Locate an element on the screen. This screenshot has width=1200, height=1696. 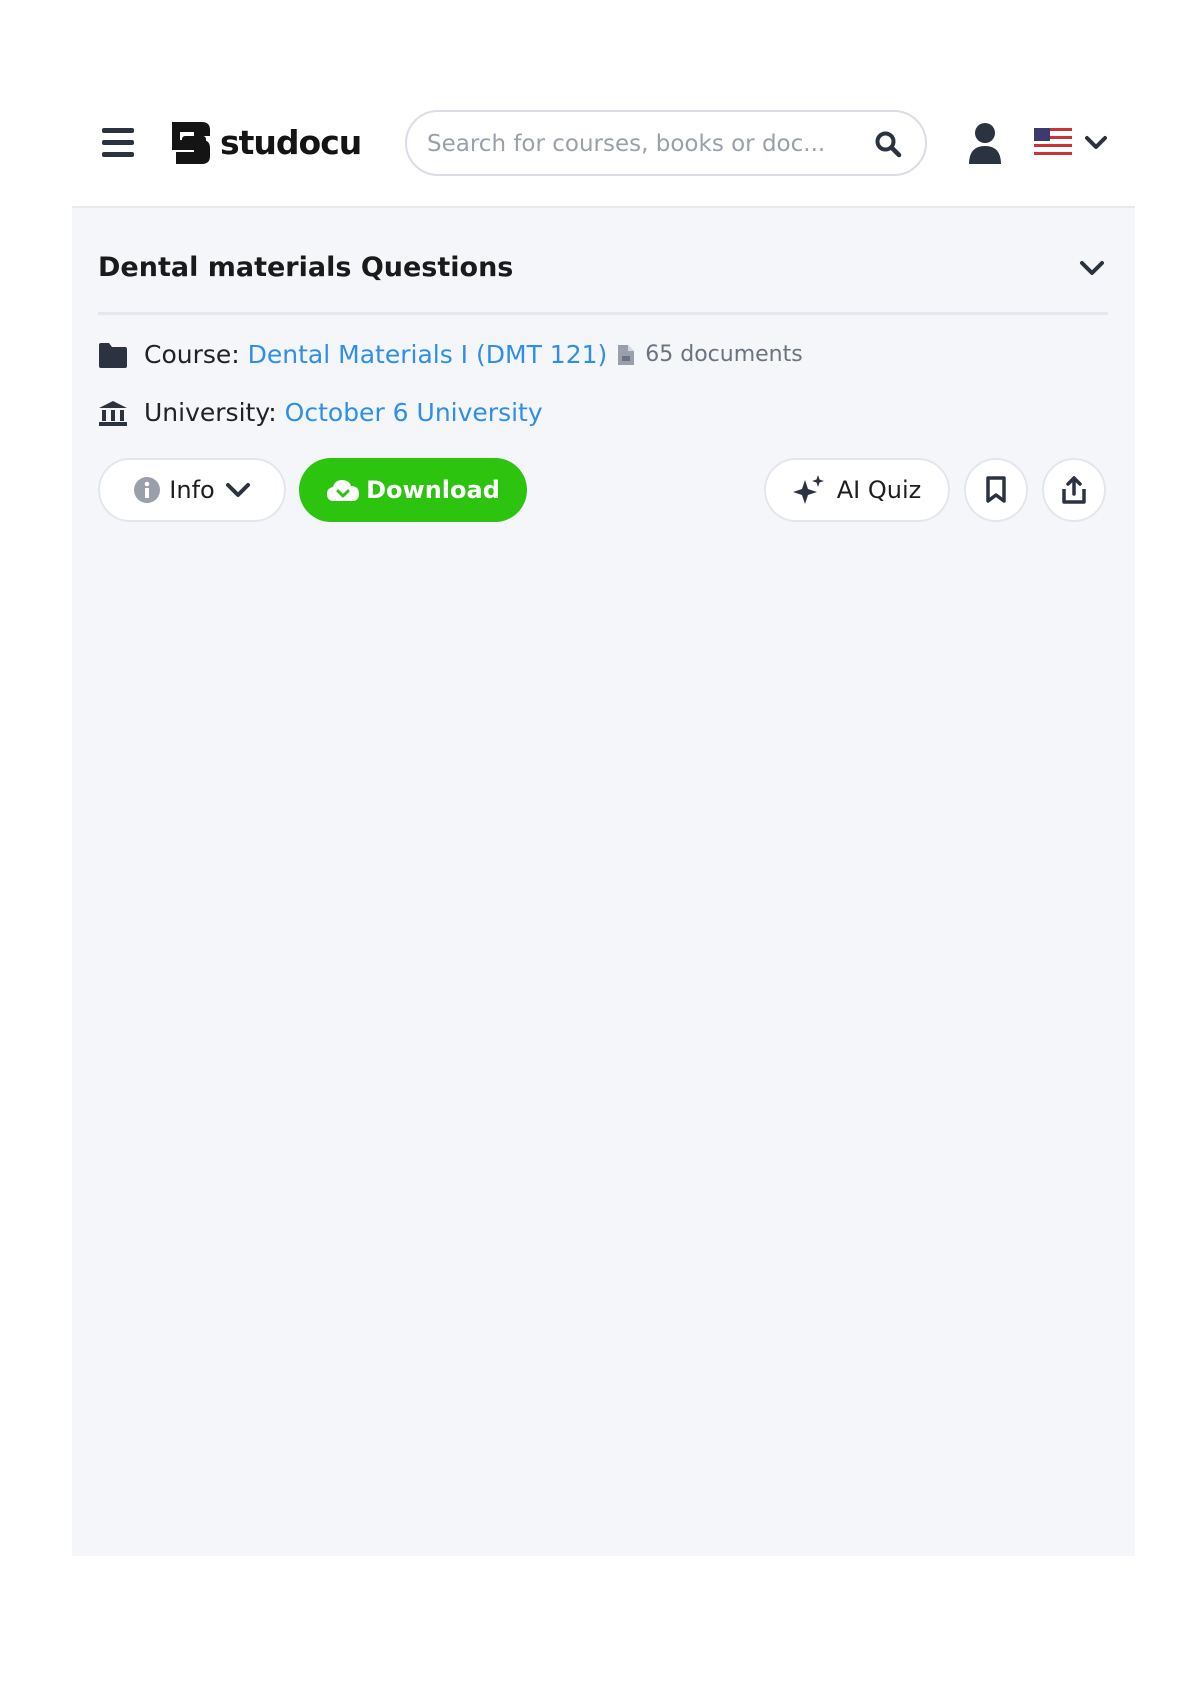
us-flag-icon is located at coordinates (1053, 142).